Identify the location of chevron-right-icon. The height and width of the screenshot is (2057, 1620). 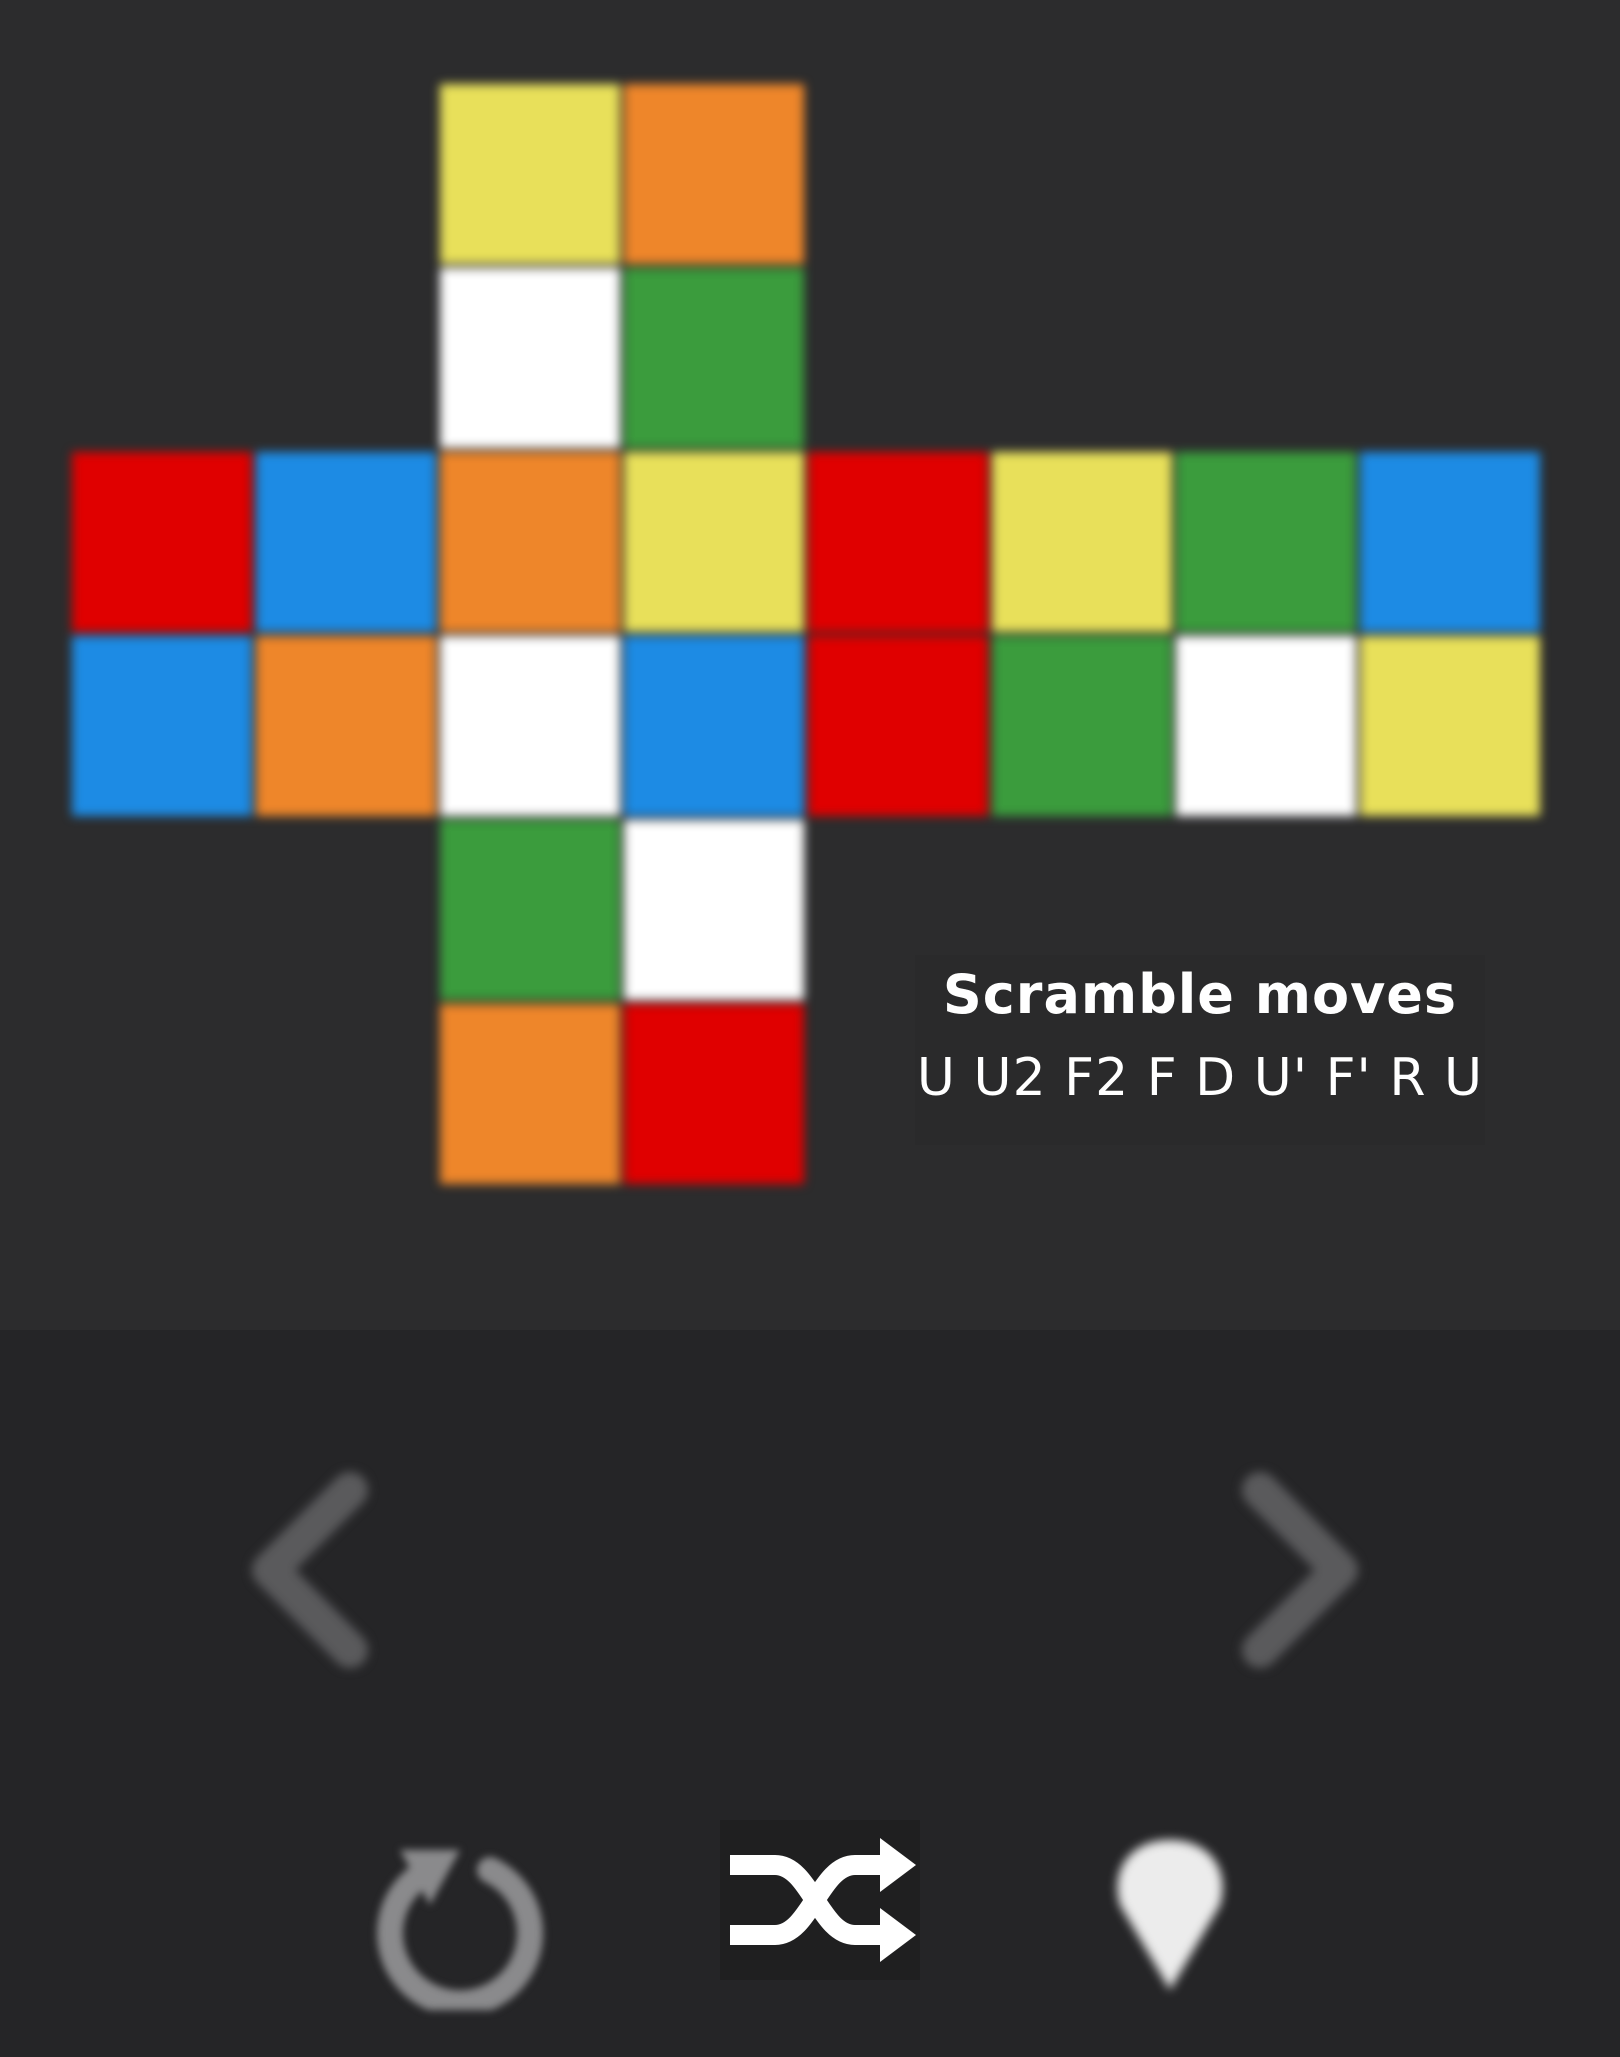
(1300, 1570).